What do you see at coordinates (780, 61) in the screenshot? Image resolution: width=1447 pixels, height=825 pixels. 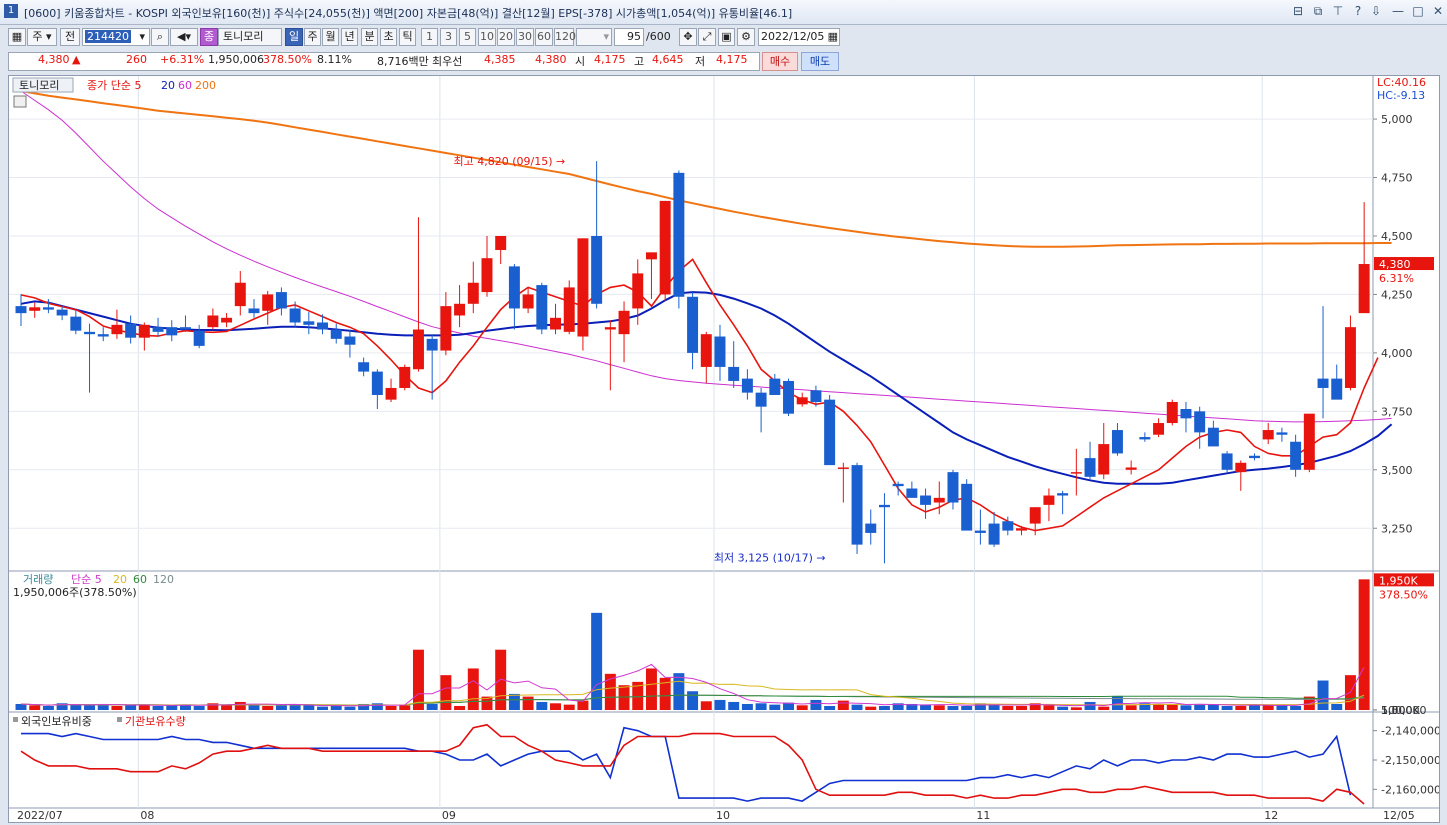 I see `buy-button: 매수` at bounding box center [780, 61].